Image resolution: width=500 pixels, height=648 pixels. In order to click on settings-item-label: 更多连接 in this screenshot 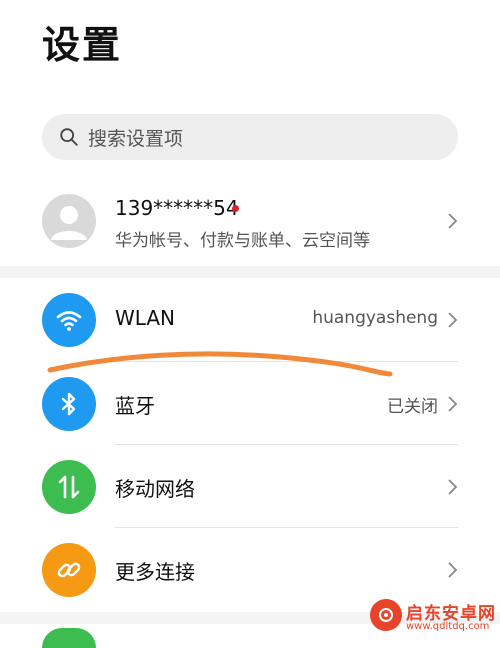, I will do `click(155, 572)`.